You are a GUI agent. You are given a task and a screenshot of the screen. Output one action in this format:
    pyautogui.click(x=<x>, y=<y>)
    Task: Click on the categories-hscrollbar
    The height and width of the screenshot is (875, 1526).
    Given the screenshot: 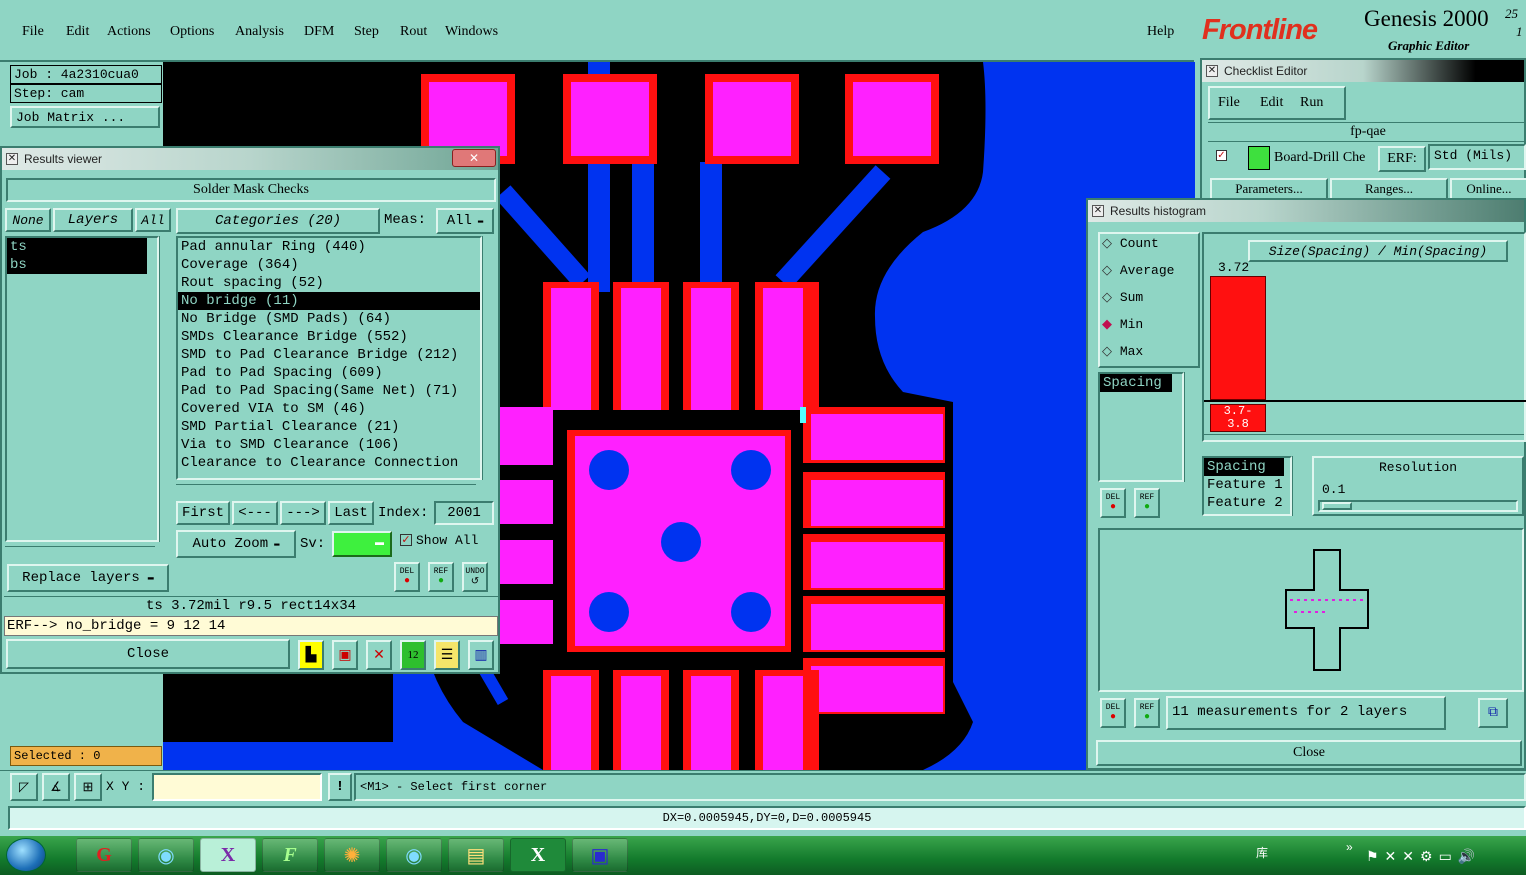 What is the action you would take?
    pyautogui.click(x=326, y=490)
    